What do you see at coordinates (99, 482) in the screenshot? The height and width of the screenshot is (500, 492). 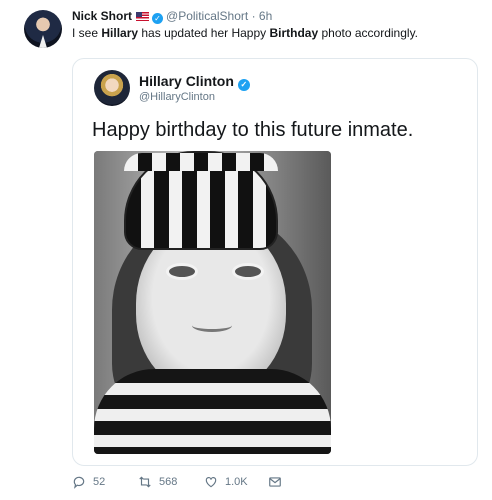 I see `reply-count: 52` at bounding box center [99, 482].